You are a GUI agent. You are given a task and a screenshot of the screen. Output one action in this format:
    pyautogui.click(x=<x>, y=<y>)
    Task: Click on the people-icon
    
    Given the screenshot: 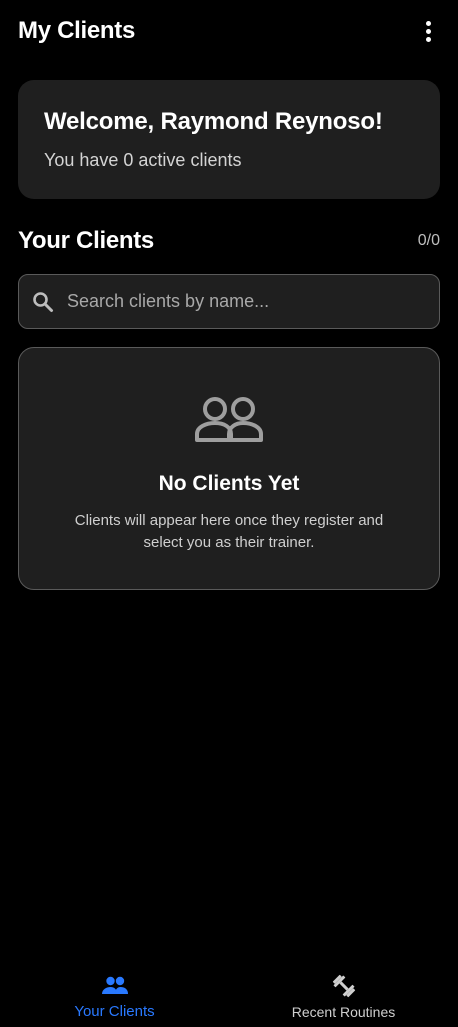 What is the action you would take?
    pyautogui.click(x=114, y=985)
    